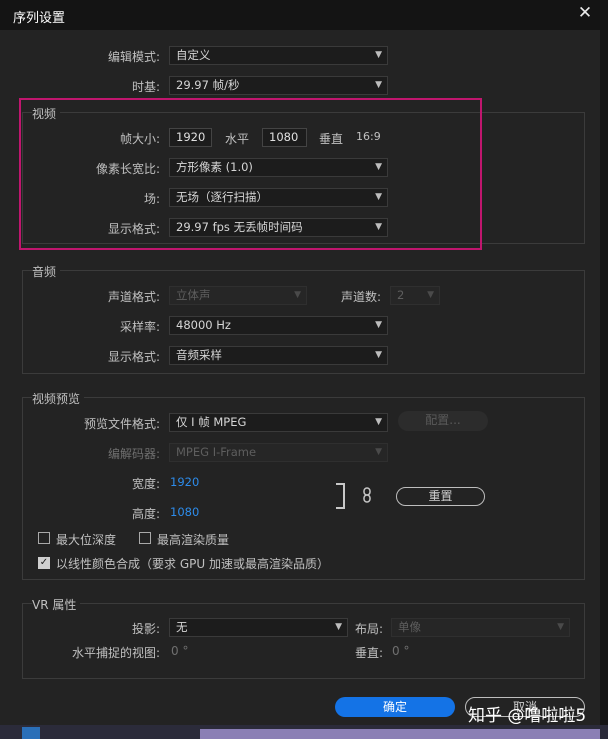 This screenshot has width=608, height=739. I want to click on channel-format-label: 声道格式:, so click(133, 297).